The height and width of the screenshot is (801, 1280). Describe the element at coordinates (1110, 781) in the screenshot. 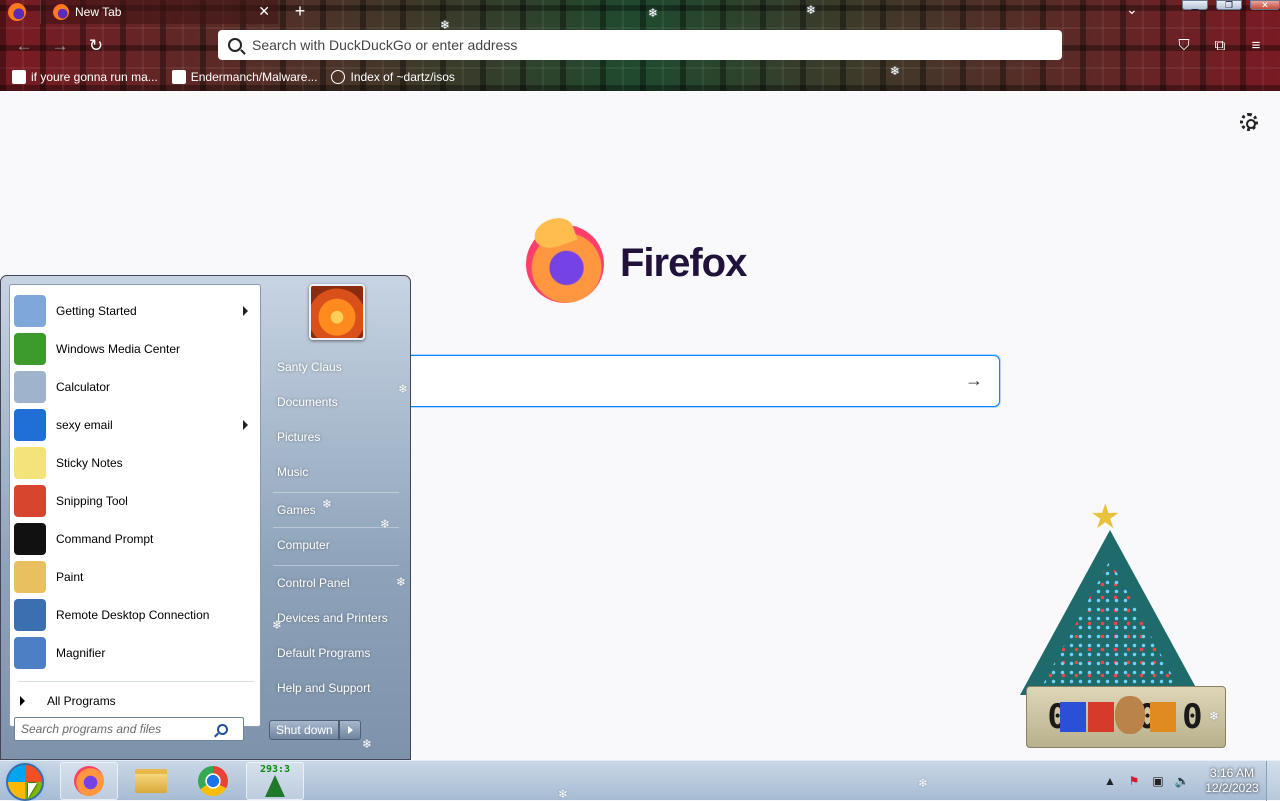

I see `show-hidden-icons-icon: ▲` at that location.